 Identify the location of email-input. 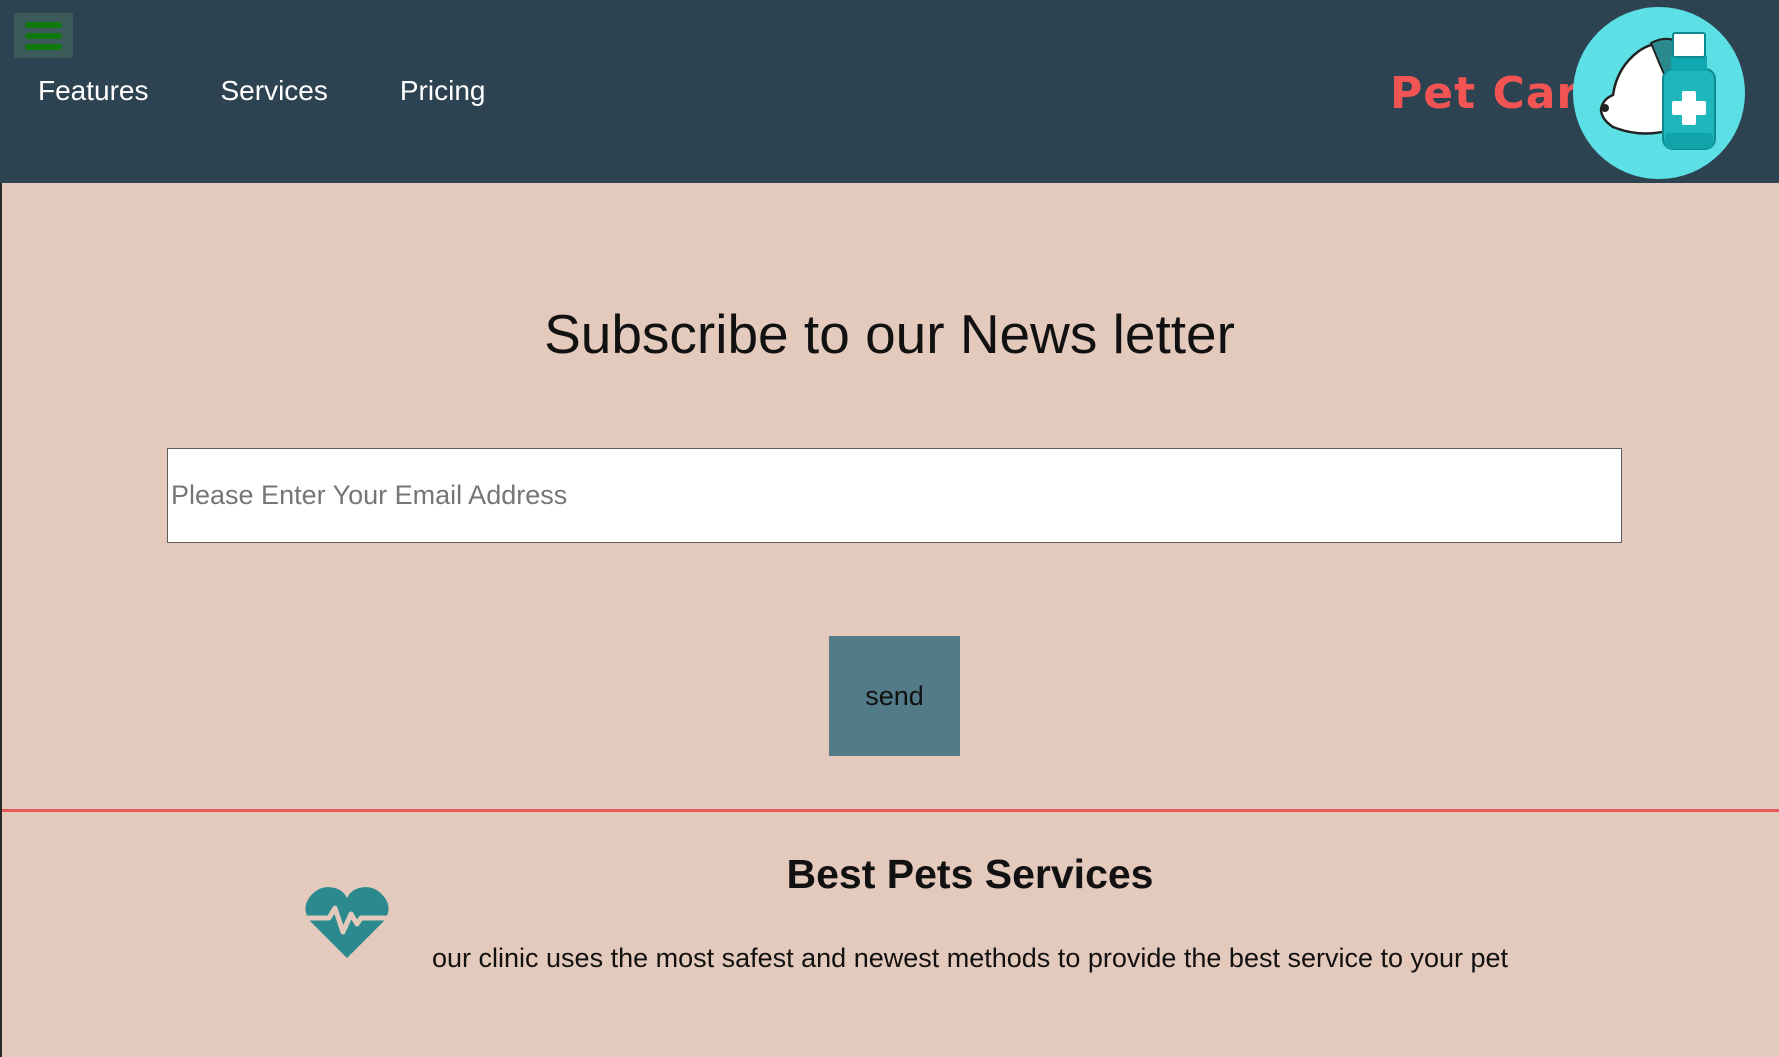
(894, 495).